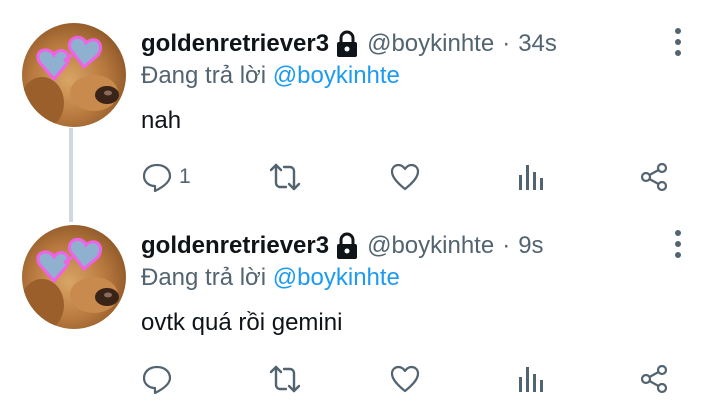 The width and height of the screenshot is (719, 406). What do you see at coordinates (359, 177) in the screenshot?
I see `action-bar: 1` at bounding box center [359, 177].